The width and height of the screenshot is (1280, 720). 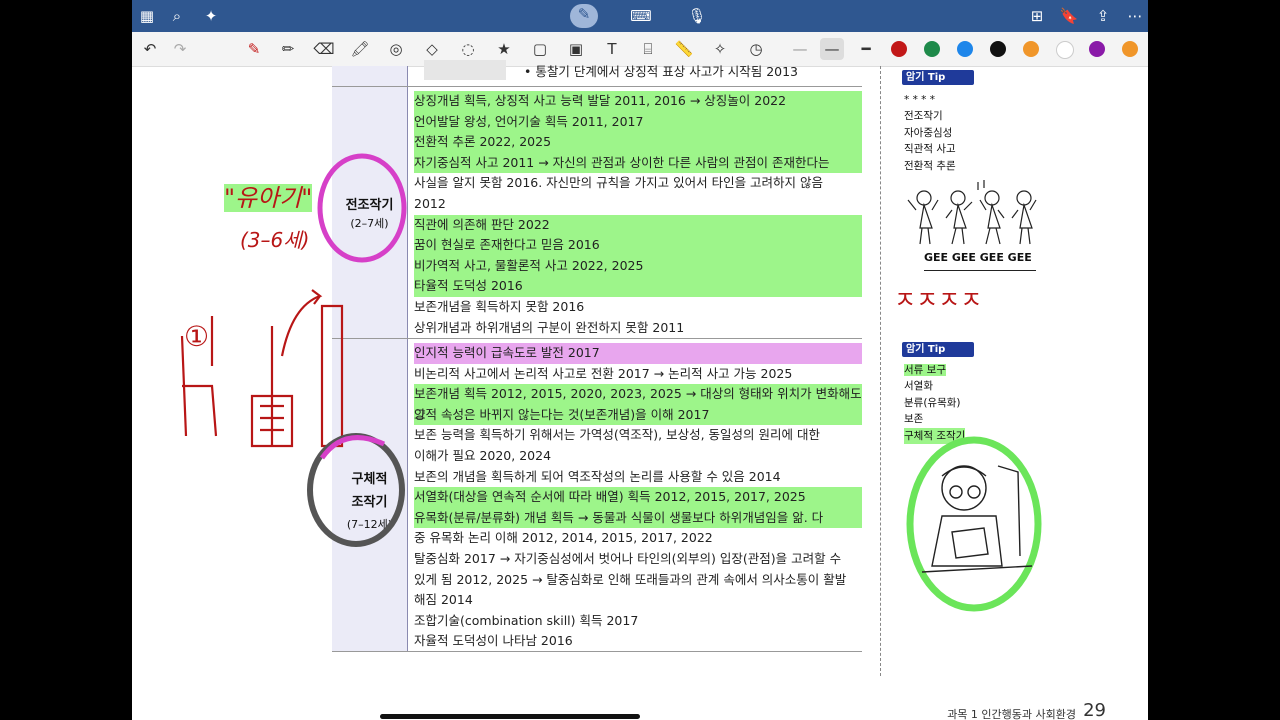 I want to click on handwritten-number: ①, so click(x=197, y=336).